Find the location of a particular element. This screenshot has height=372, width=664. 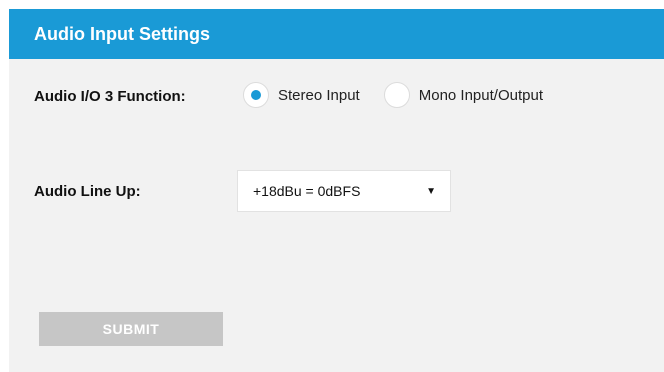

audio-line-up-selected-value: +18dBu = 0dBFS is located at coordinates (307, 191).